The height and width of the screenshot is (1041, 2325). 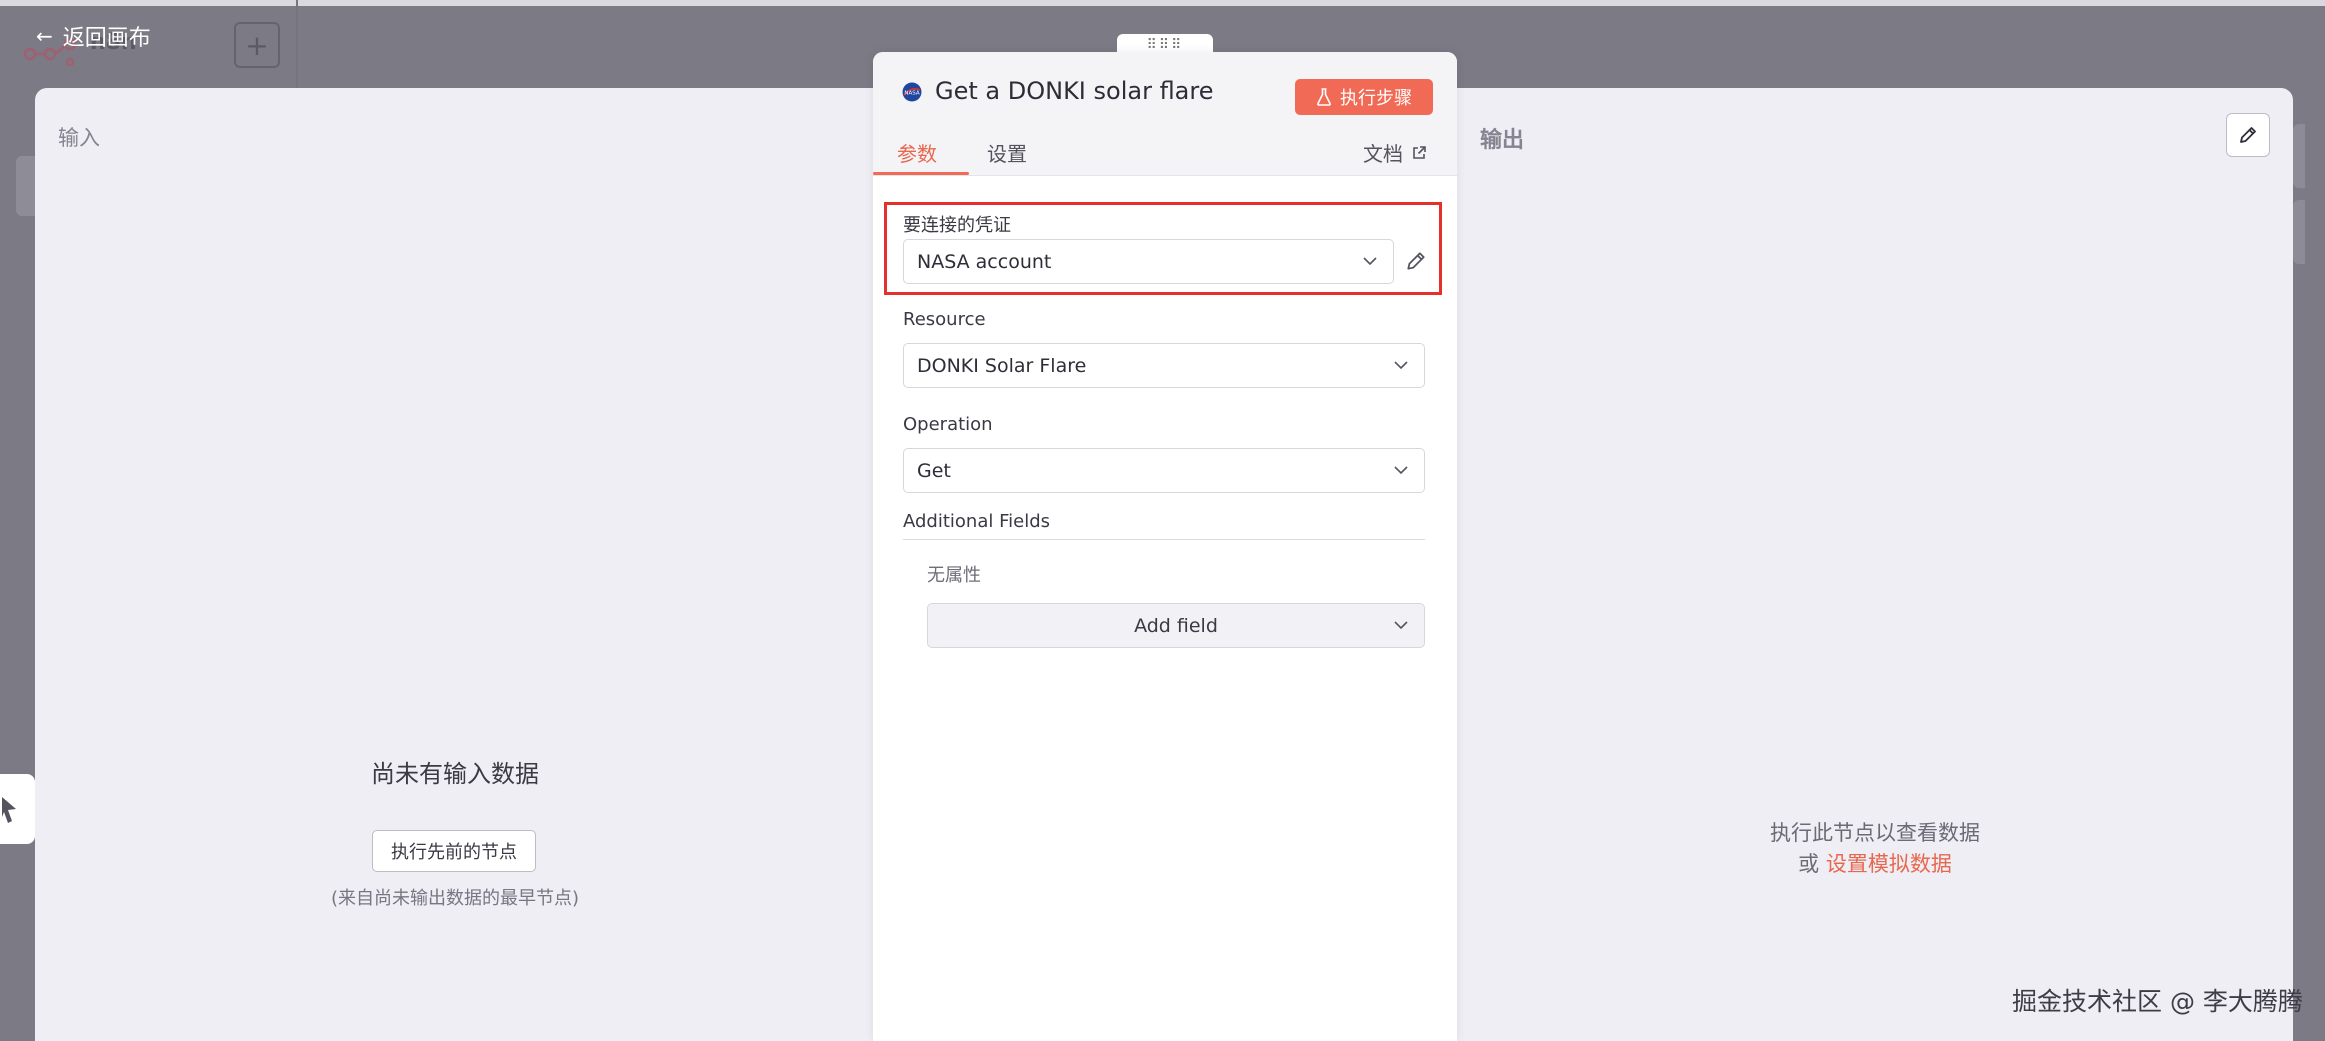 What do you see at coordinates (948, 424) in the screenshot?
I see `operation-label: Operation` at bounding box center [948, 424].